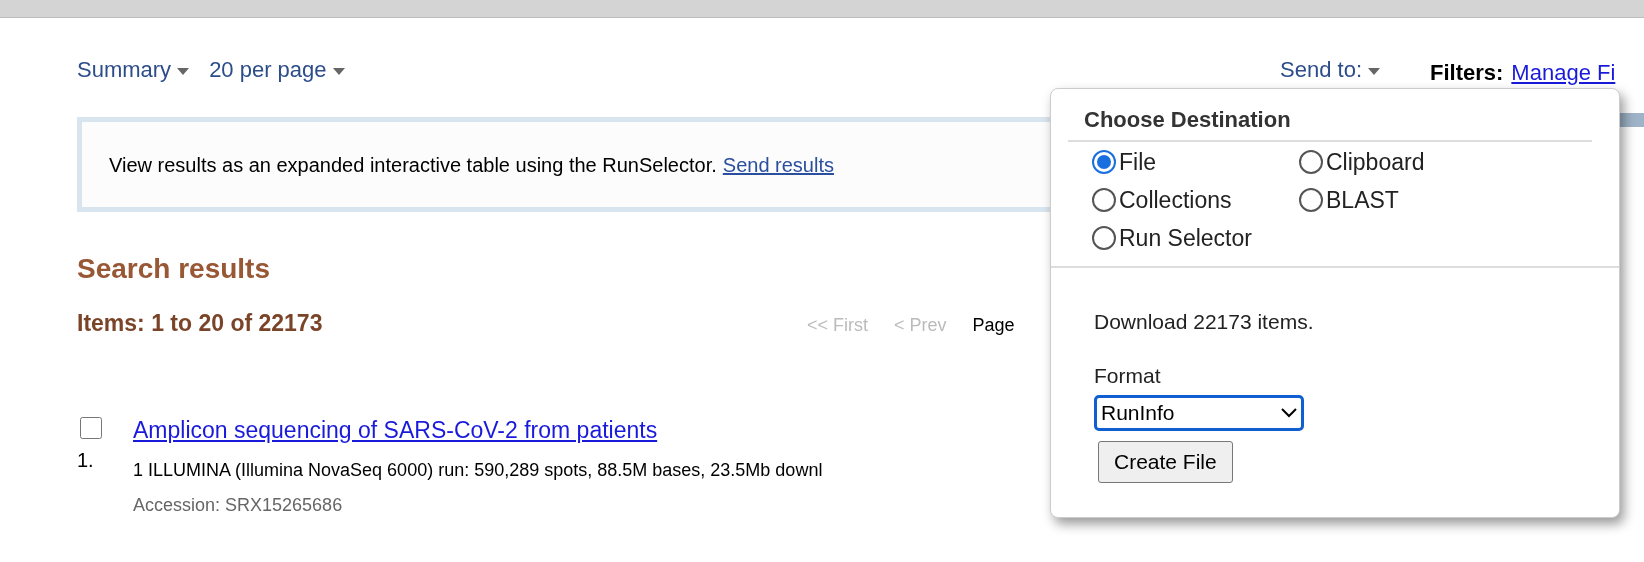  I want to click on radio-label: Run Selector, so click(1185, 238).